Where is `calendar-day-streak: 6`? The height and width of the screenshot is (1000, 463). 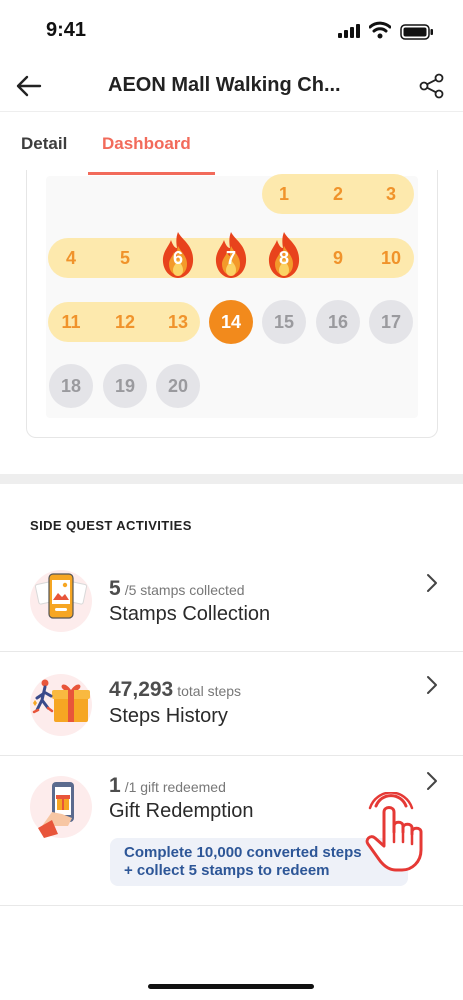 calendar-day-streak: 6 is located at coordinates (178, 256).